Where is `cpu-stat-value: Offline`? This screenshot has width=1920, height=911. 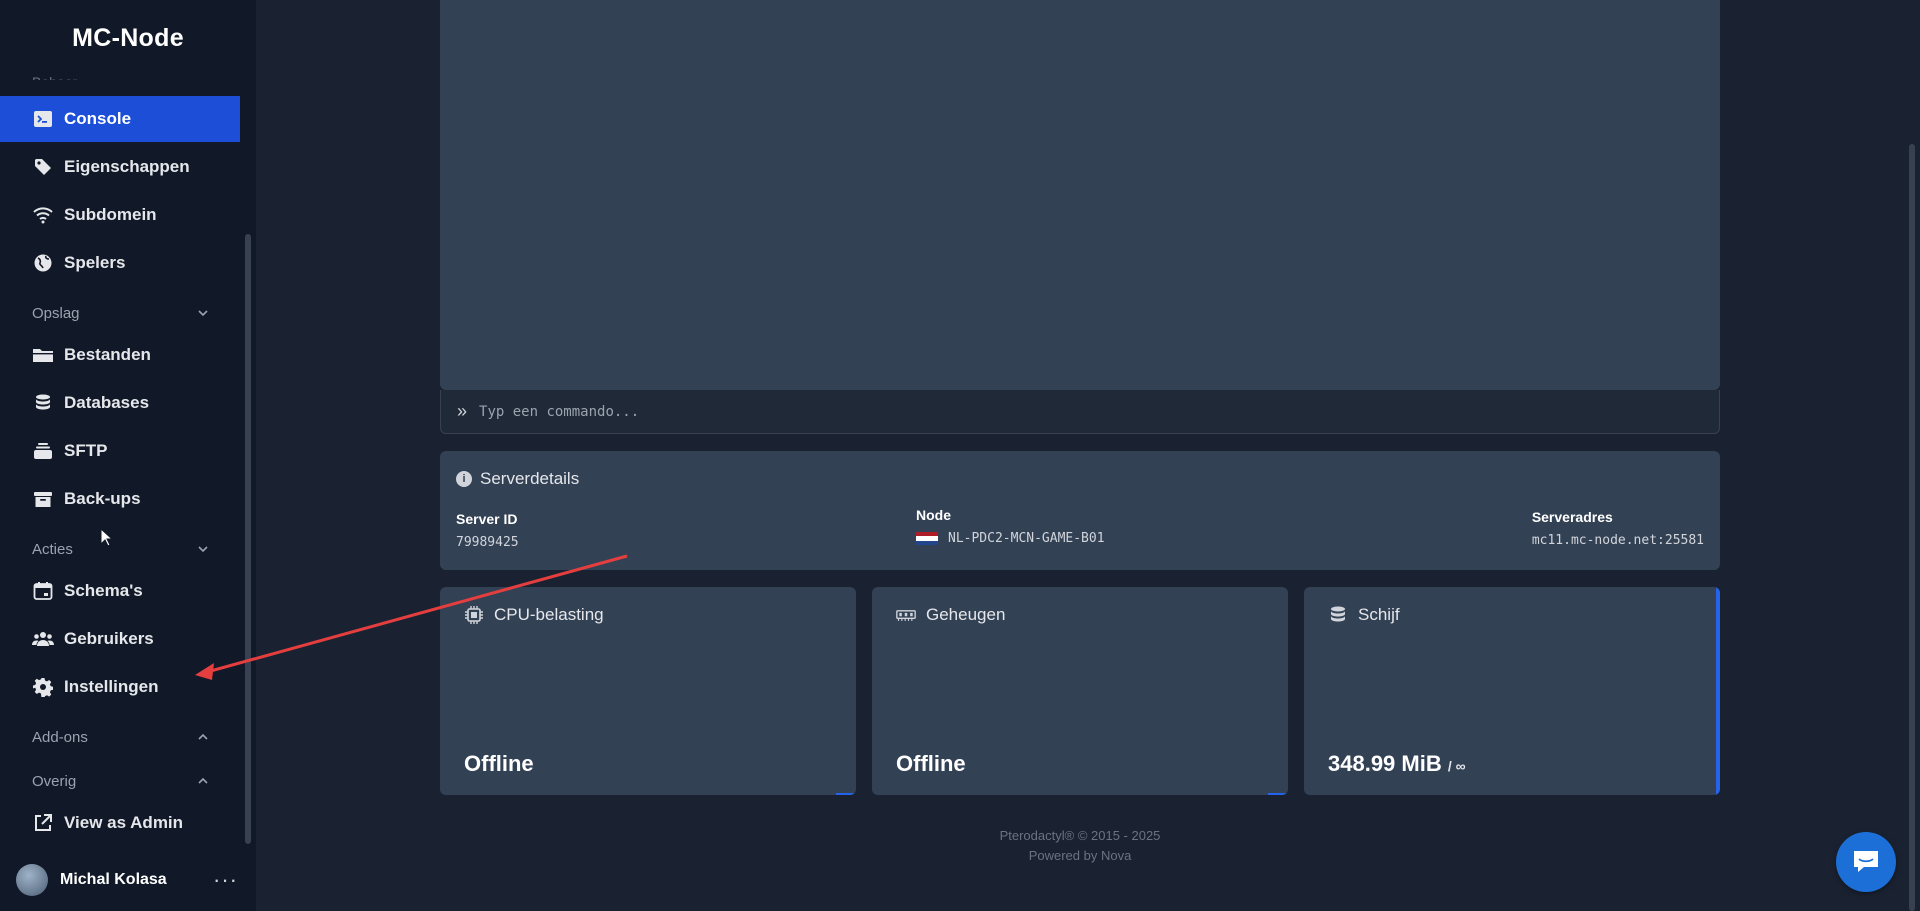 cpu-stat-value: Offline is located at coordinates (499, 763).